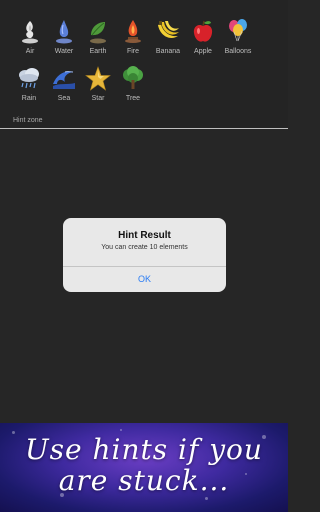  I want to click on dialog-title: Hint Result, so click(144, 235).